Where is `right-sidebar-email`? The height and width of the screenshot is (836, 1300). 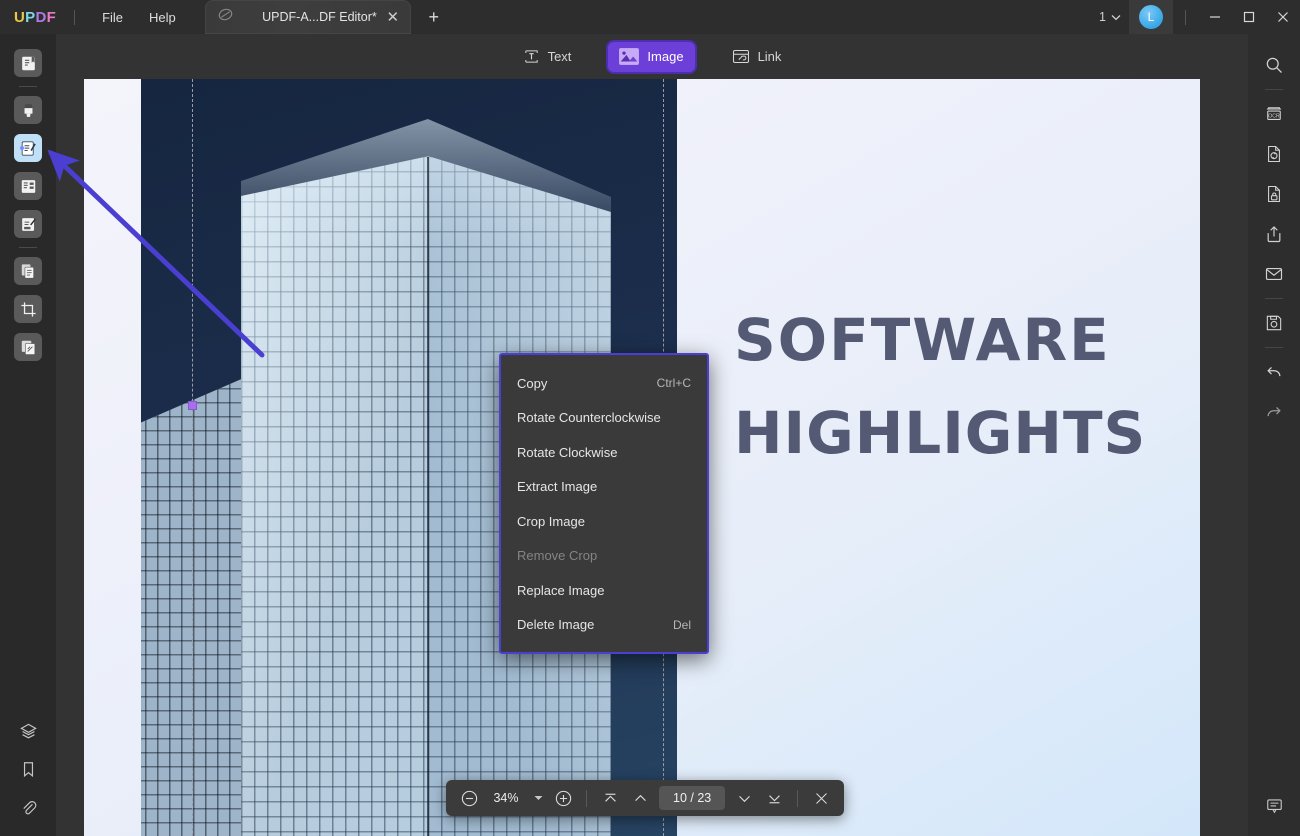 right-sidebar-email is located at coordinates (1274, 274).